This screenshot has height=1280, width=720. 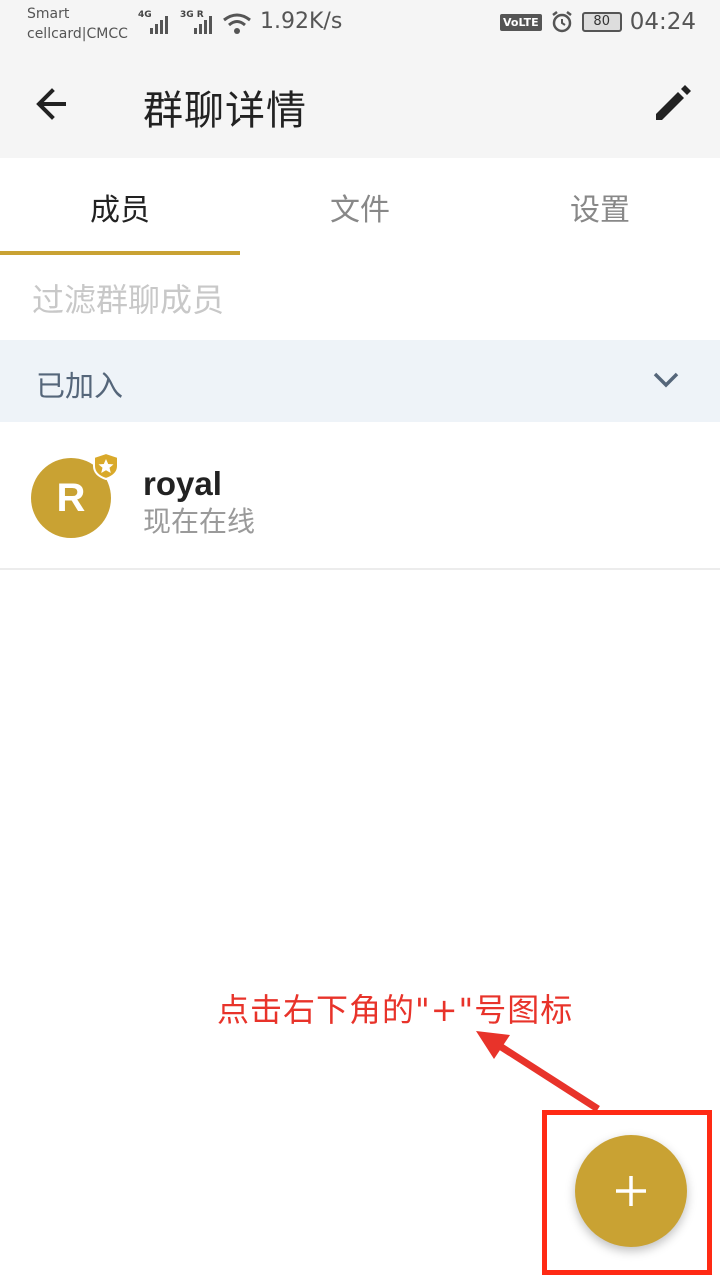 What do you see at coordinates (225, 111) in the screenshot?
I see `page-title: 群聊详情` at bounding box center [225, 111].